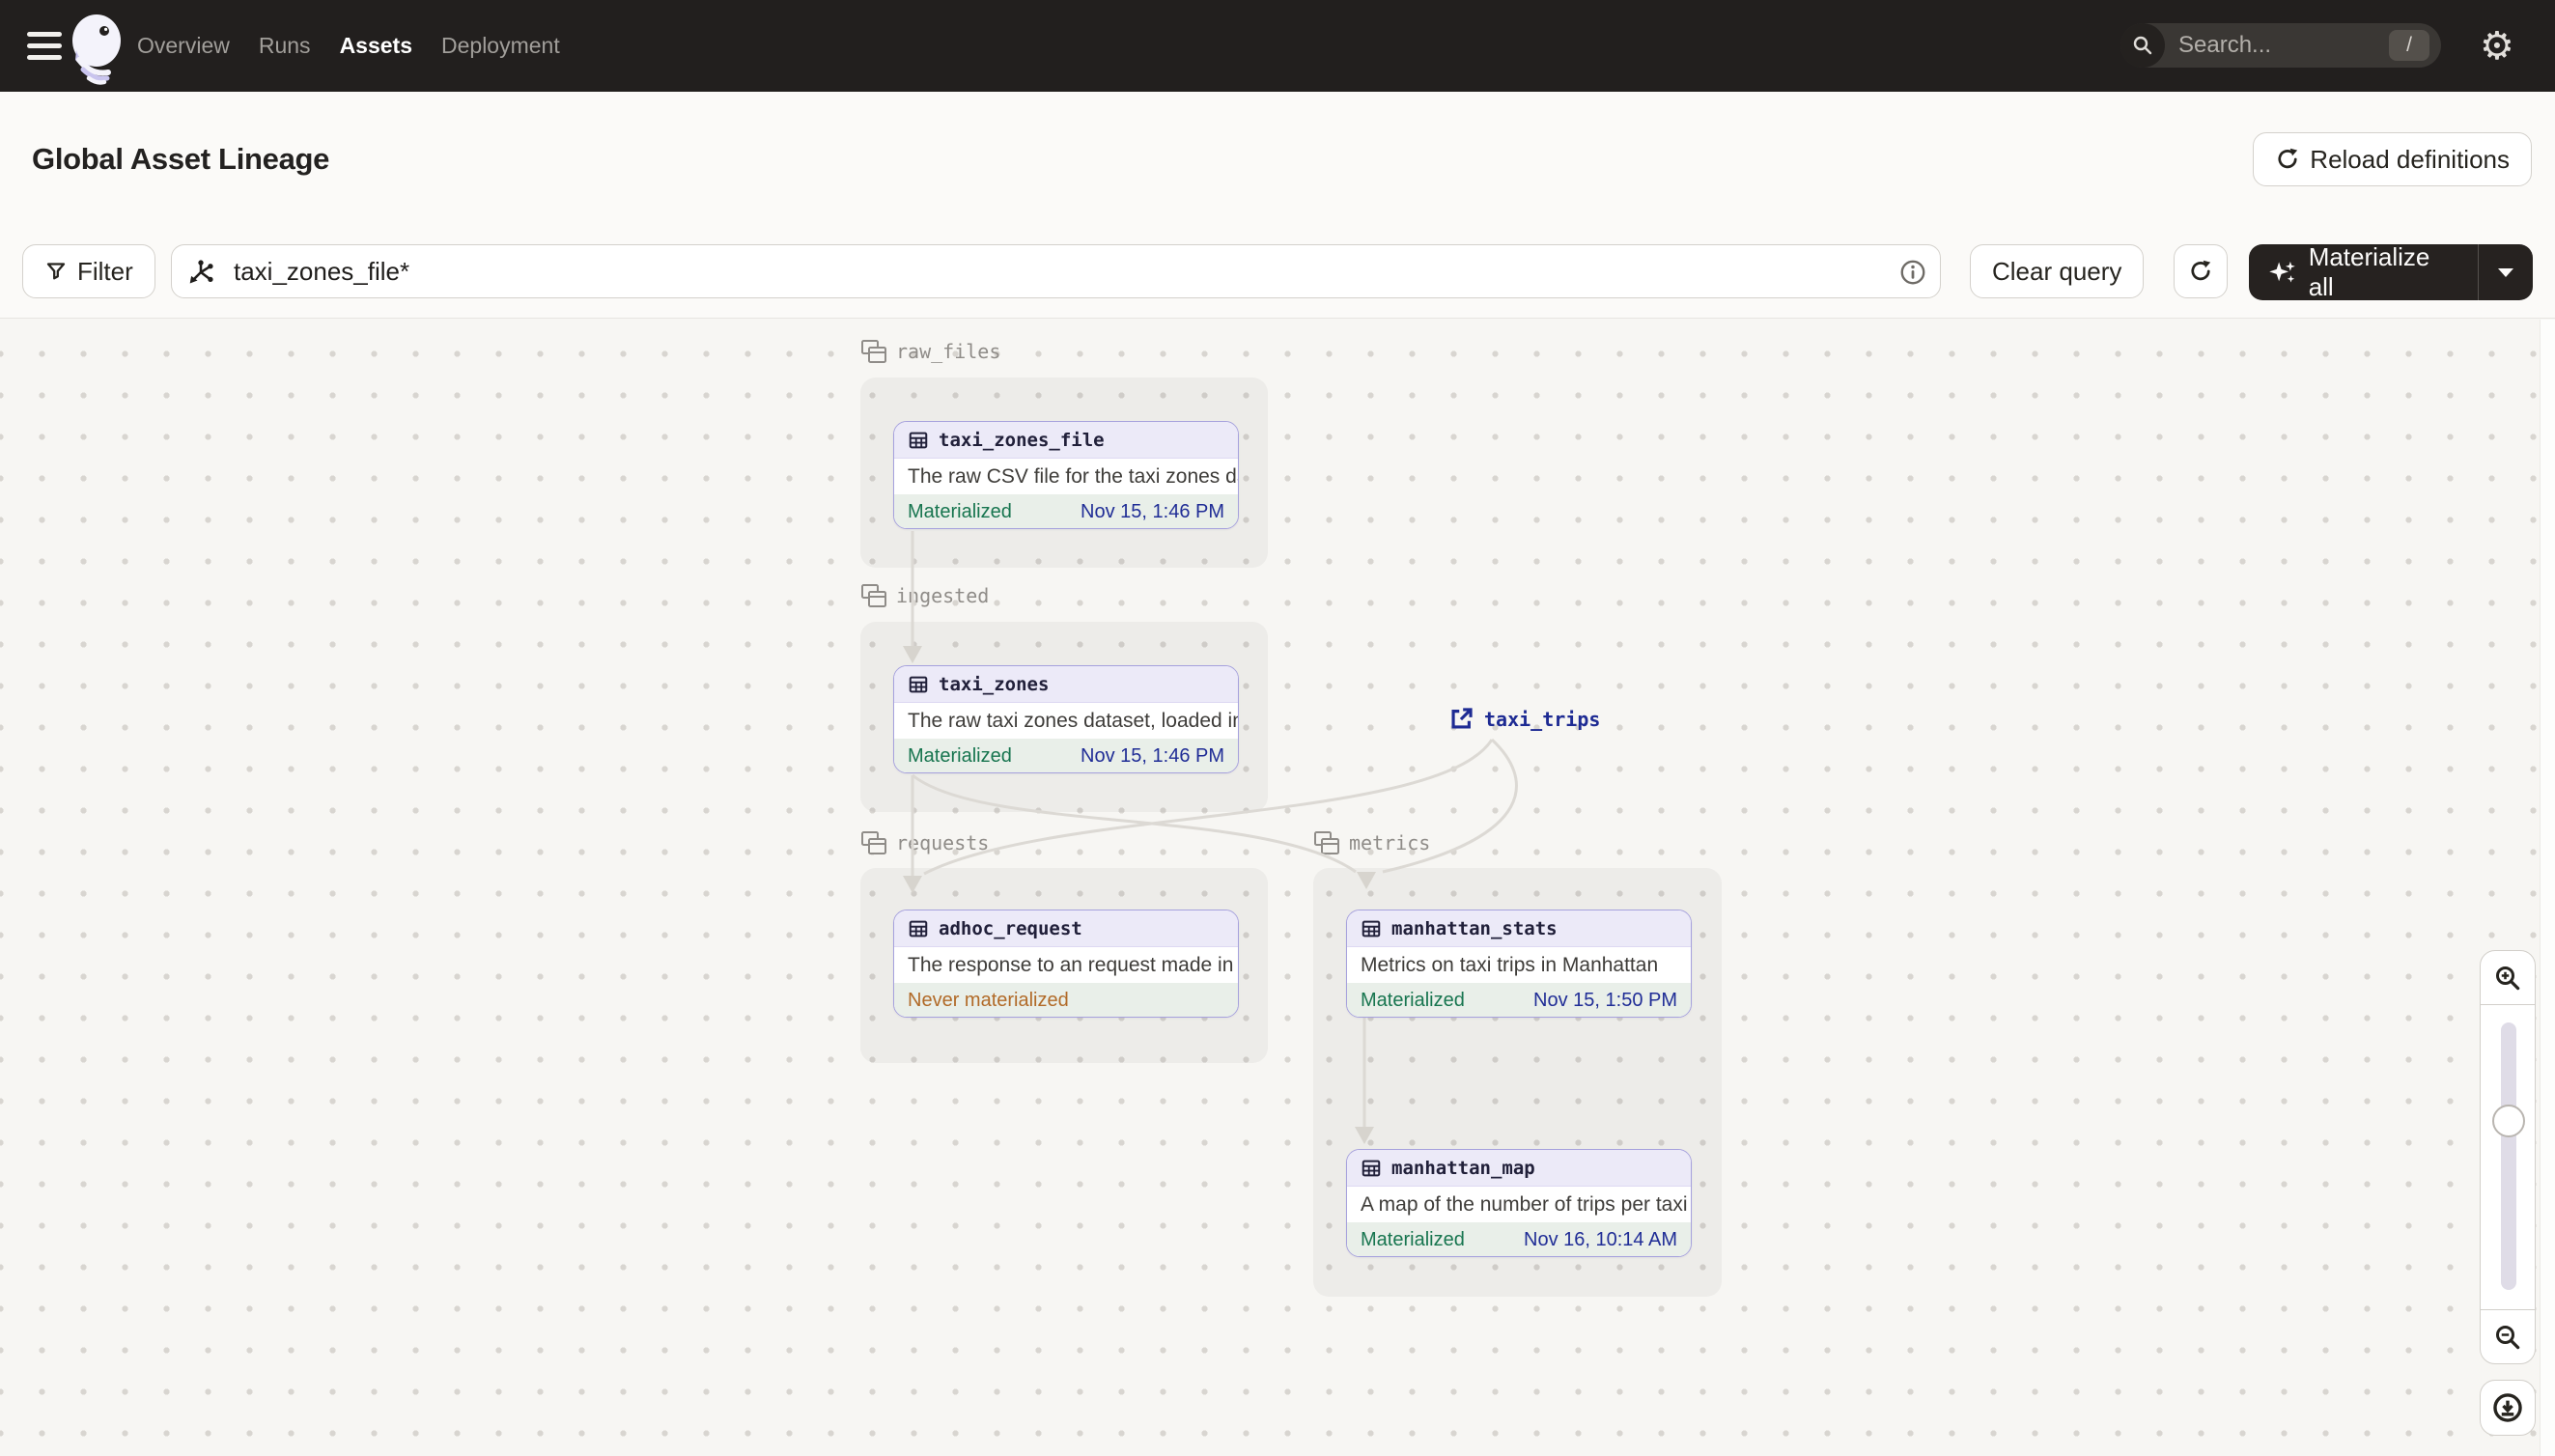 This screenshot has width=2555, height=1456. Describe the element at coordinates (2497, 46) in the screenshot. I see `settings-gear-icon: ⚙` at that location.